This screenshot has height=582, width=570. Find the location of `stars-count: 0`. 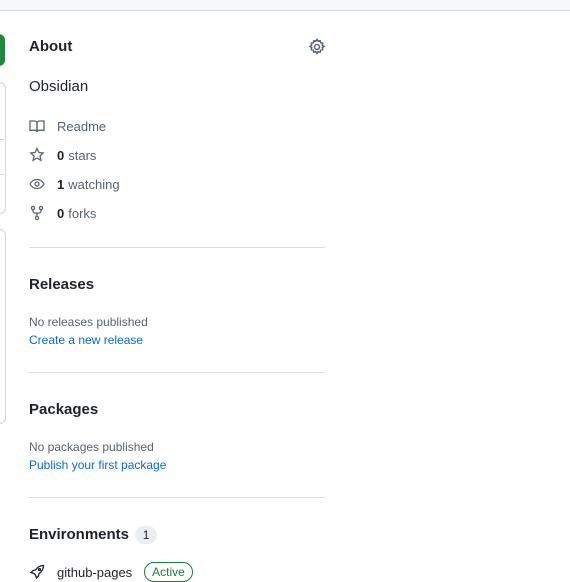

stars-count: 0 is located at coordinates (61, 155).